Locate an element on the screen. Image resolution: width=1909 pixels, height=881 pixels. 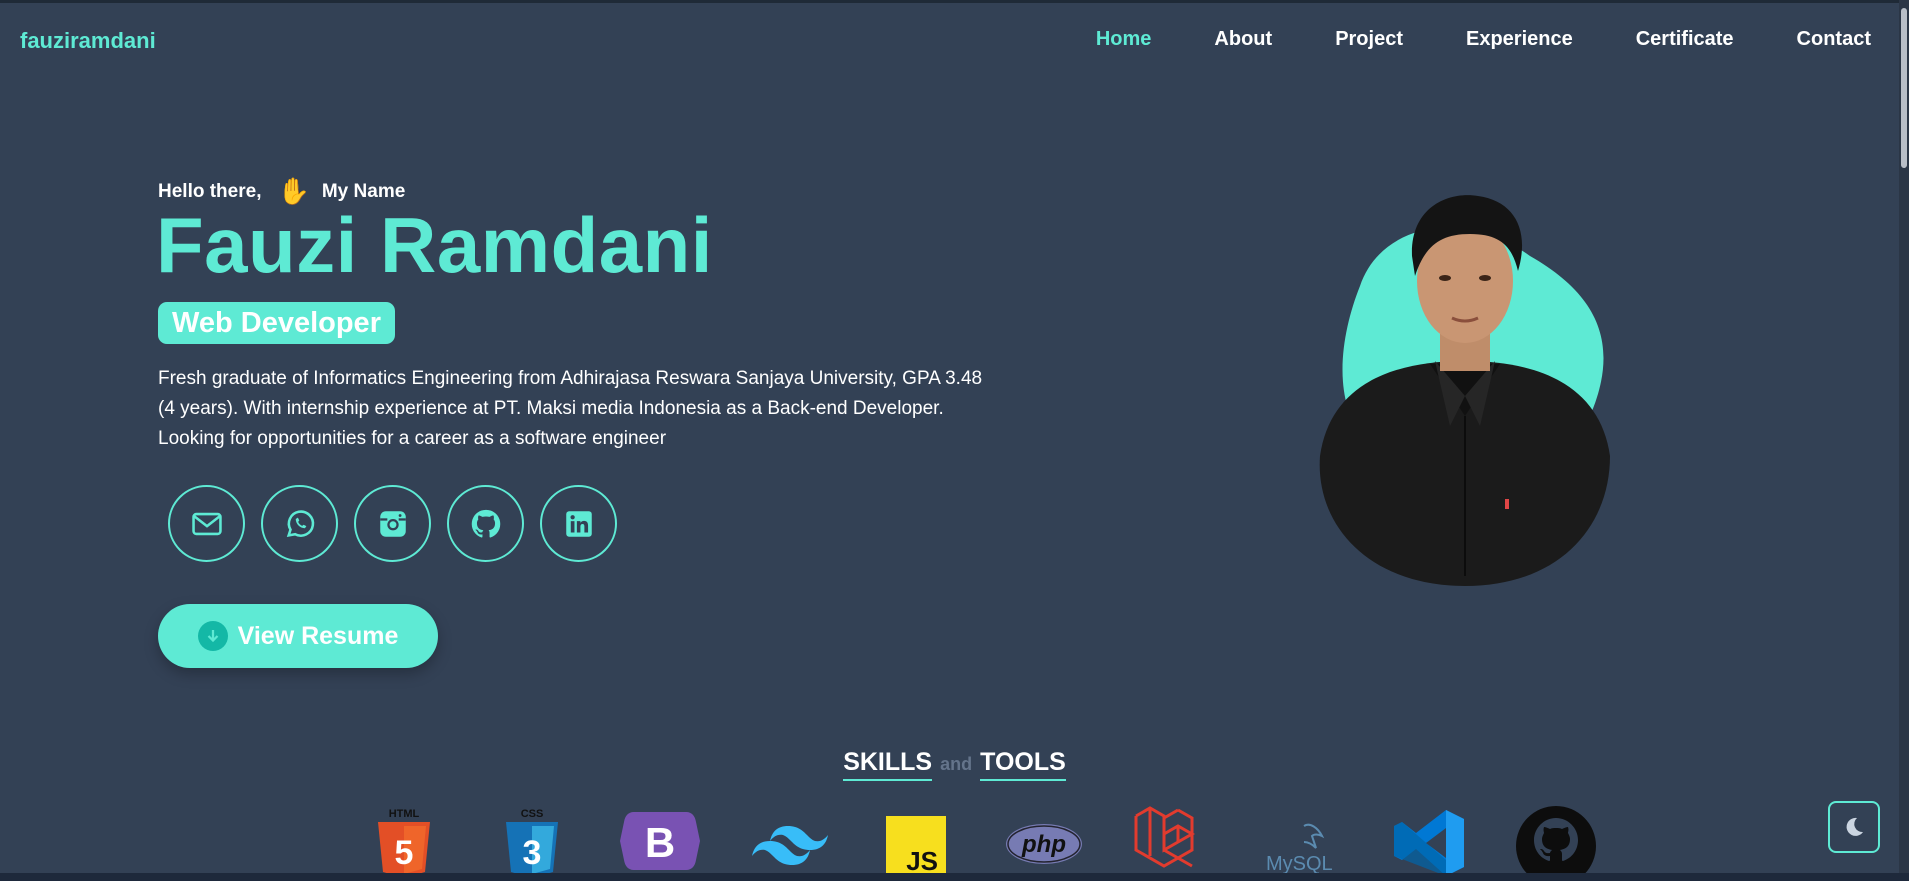
site-logo: fauziramdani is located at coordinates (88, 41).